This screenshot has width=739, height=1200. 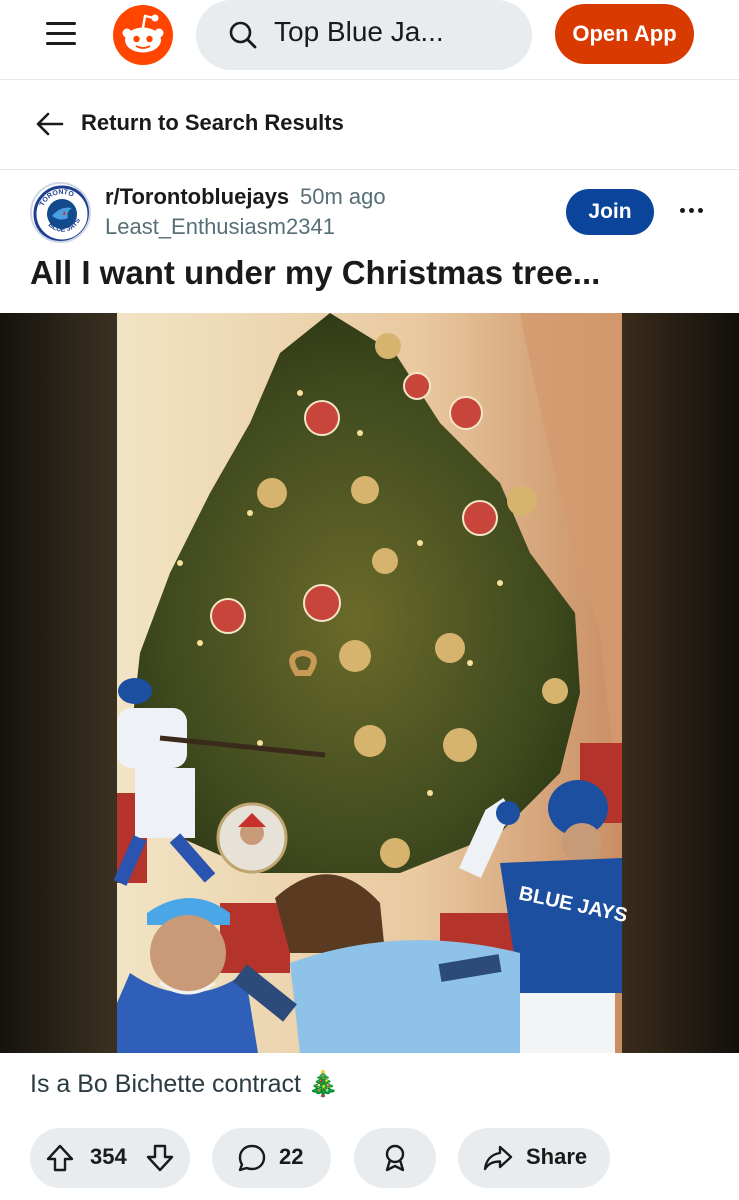 I want to click on share-label: Share, so click(x=557, y=1156).